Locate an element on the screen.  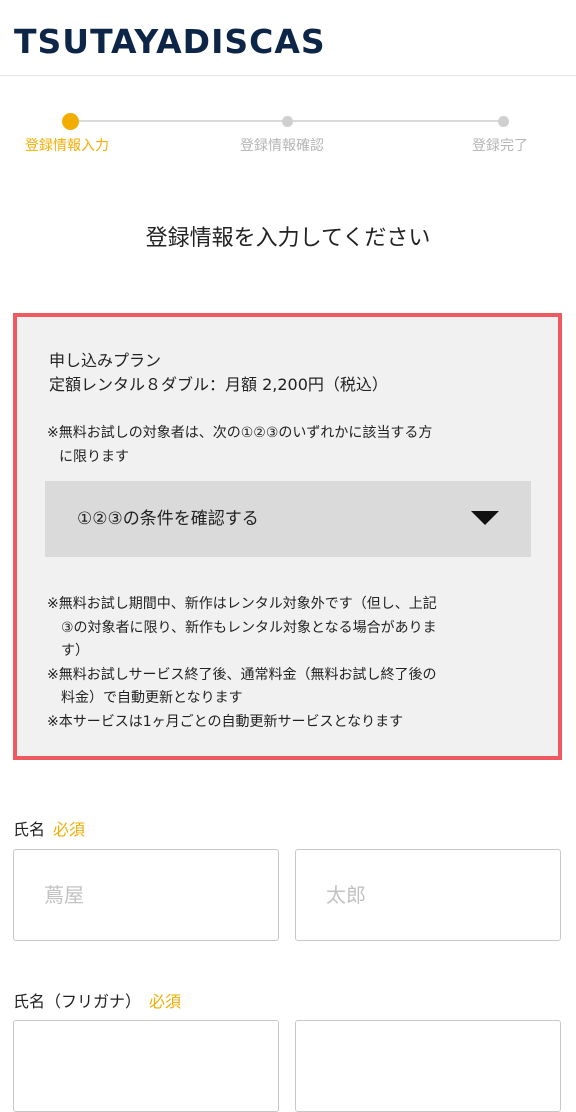
note-line: 料金）で自動更新となります is located at coordinates (152, 698).